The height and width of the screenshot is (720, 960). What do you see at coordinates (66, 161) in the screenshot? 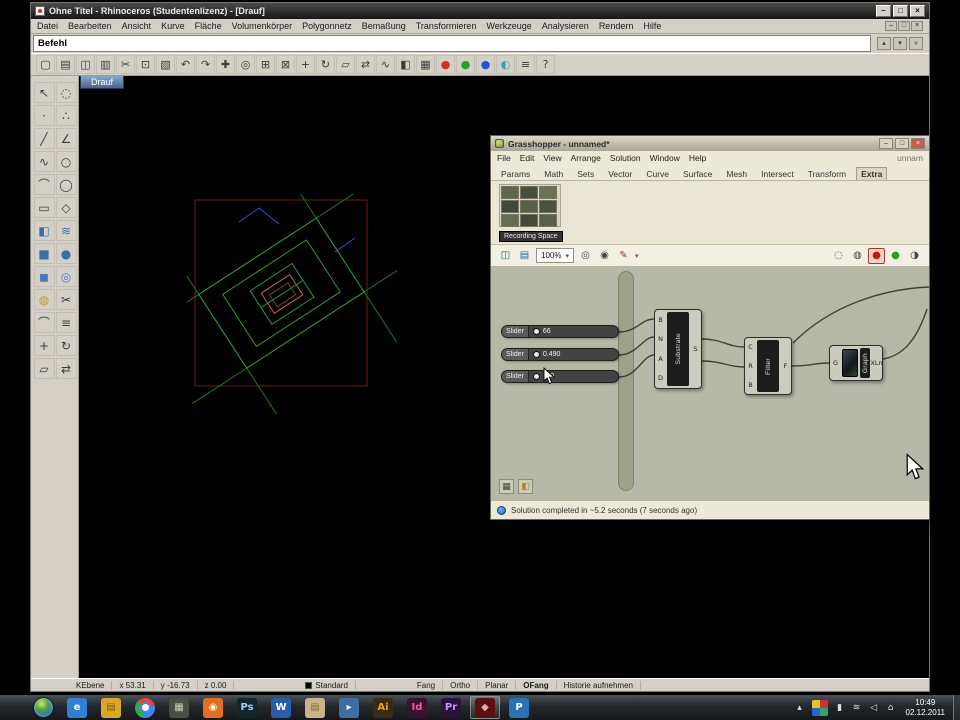
I see `circle-icon: ○` at bounding box center [66, 161].